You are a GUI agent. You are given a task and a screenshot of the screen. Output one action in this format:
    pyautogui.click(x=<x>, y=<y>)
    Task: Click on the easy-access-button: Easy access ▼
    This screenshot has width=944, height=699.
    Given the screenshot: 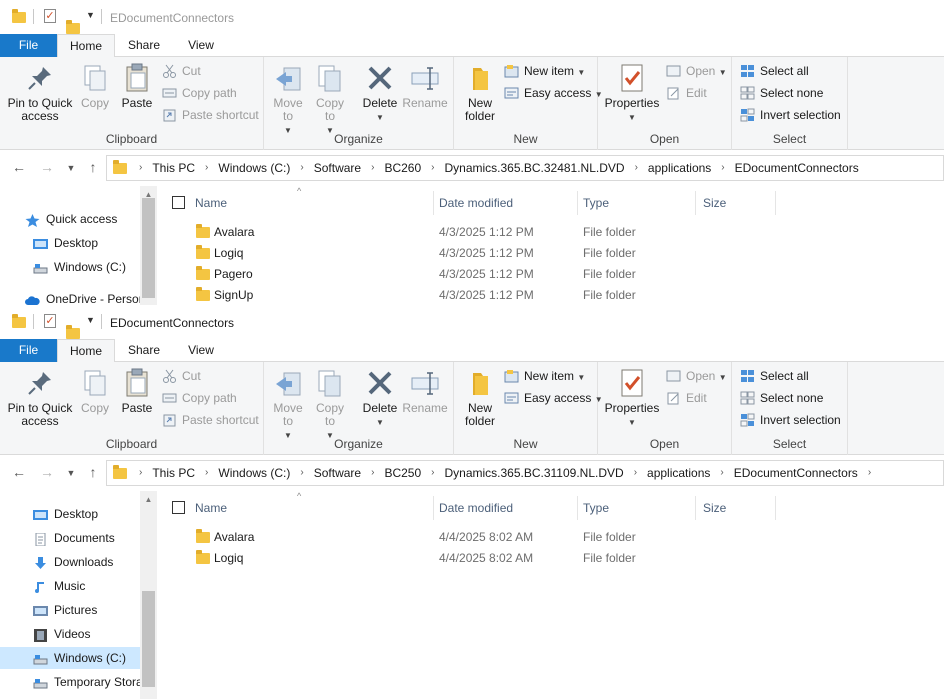 What is the action you would take?
    pyautogui.click(x=553, y=94)
    